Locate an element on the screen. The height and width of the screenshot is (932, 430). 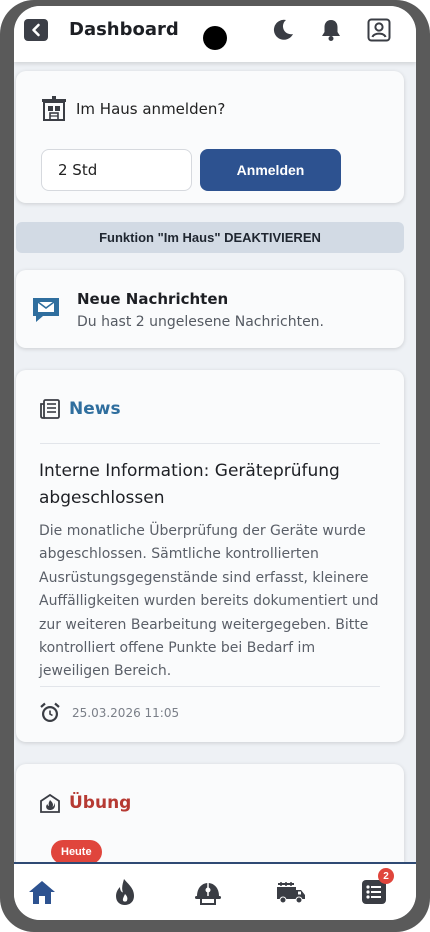
camera-notch is located at coordinates (215, 38).